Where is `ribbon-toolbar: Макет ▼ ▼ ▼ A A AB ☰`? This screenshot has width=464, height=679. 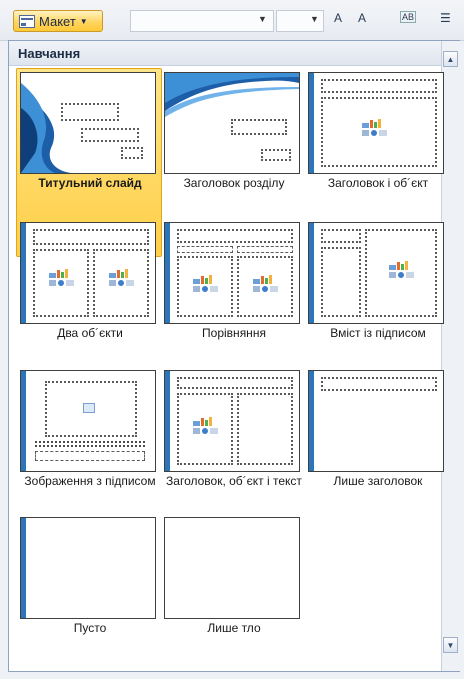
ribbon-toolbar: Макет ▼ ▼ ▼ A A AB ☰ is located at coordinates (232, 20).